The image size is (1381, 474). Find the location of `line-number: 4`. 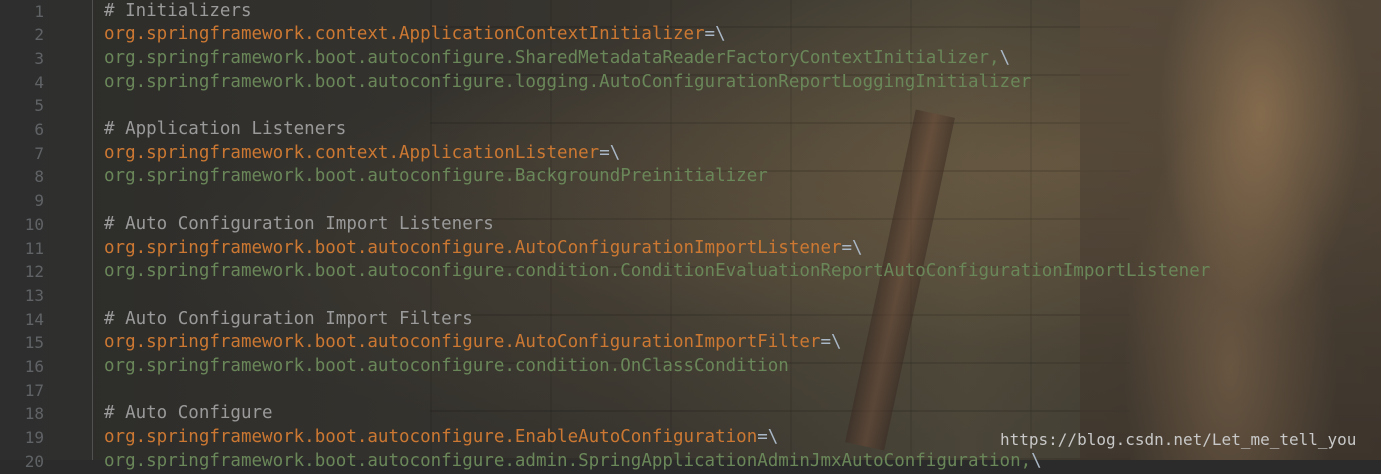

line-number: 4 is located at coordinates (39, 82).